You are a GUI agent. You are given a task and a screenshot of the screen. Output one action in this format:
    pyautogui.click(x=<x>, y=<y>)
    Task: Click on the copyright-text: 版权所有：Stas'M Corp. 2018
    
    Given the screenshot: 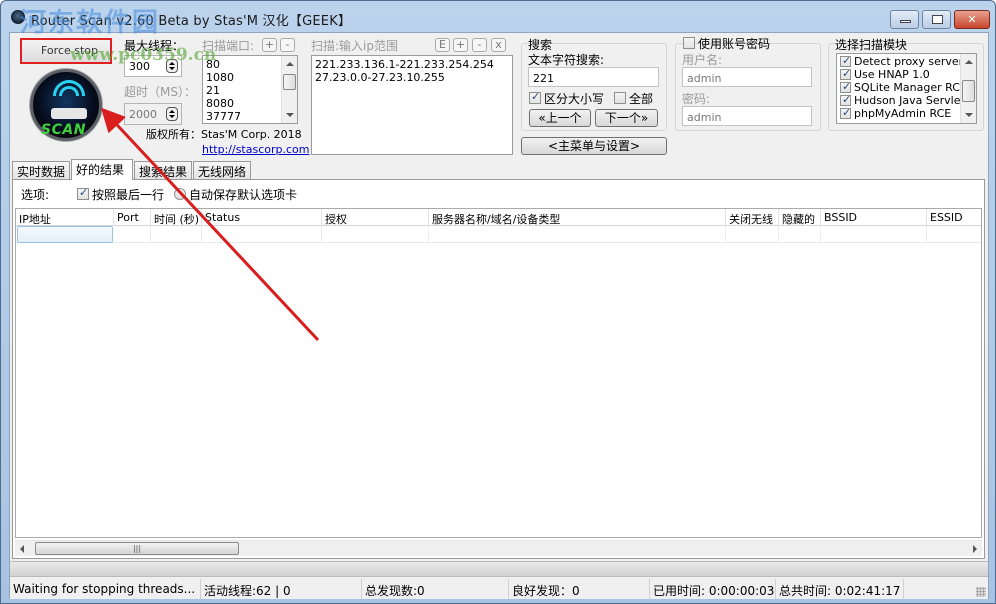 What is the action you would take?
    pyautogui.click(x=224, y=134)
    